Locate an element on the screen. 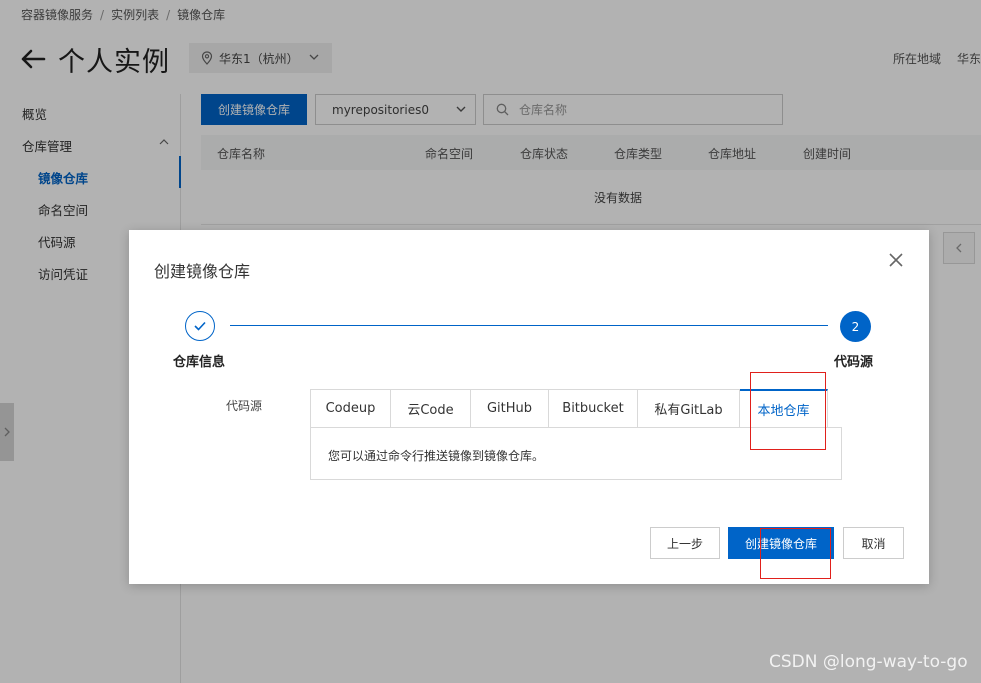  watermark: CSDN @long-way-to-go is located at coordinates (868, 662).